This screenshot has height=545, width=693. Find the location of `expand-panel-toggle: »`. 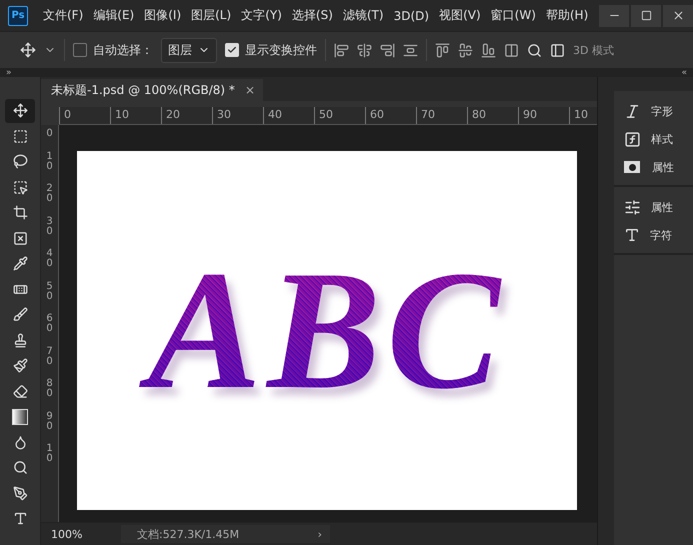

expand-panel-toggle: » is located at coordinates (9, 73).